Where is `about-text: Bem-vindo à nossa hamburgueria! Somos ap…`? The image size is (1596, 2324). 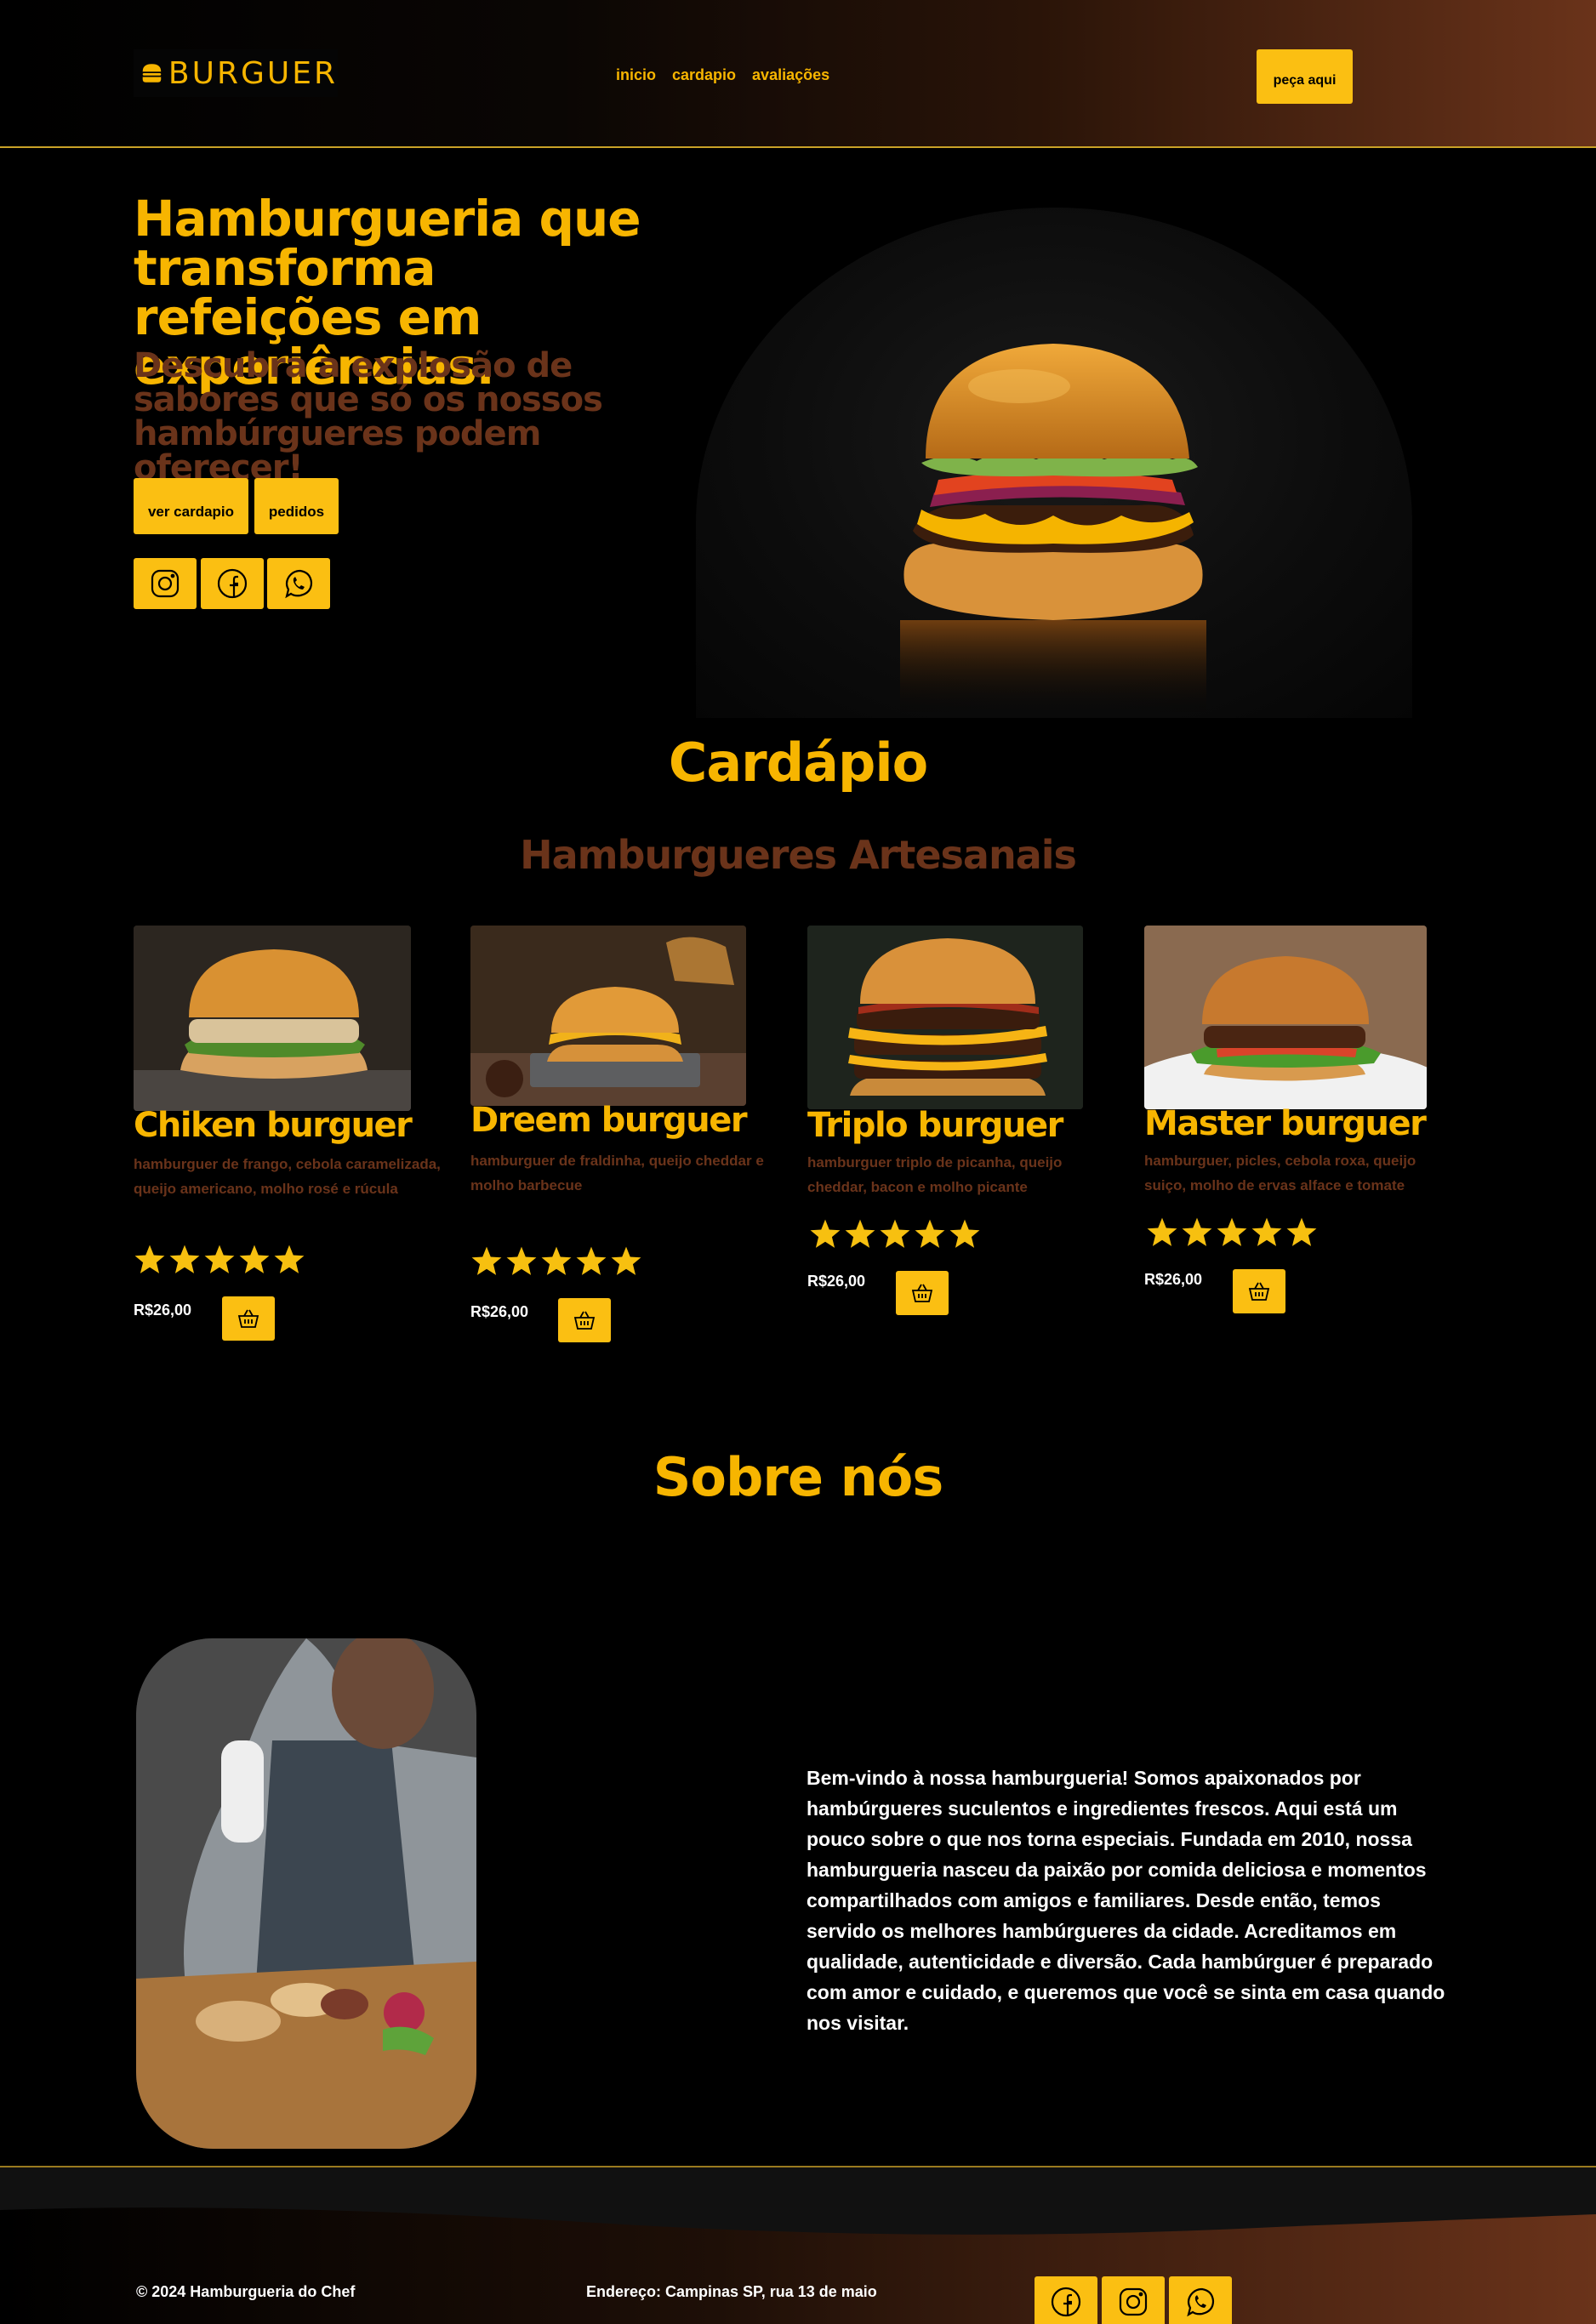
about-text: Bem-vindo à nossa hamburgueria! Somos ap… is located at coordinates (1126, 1900).